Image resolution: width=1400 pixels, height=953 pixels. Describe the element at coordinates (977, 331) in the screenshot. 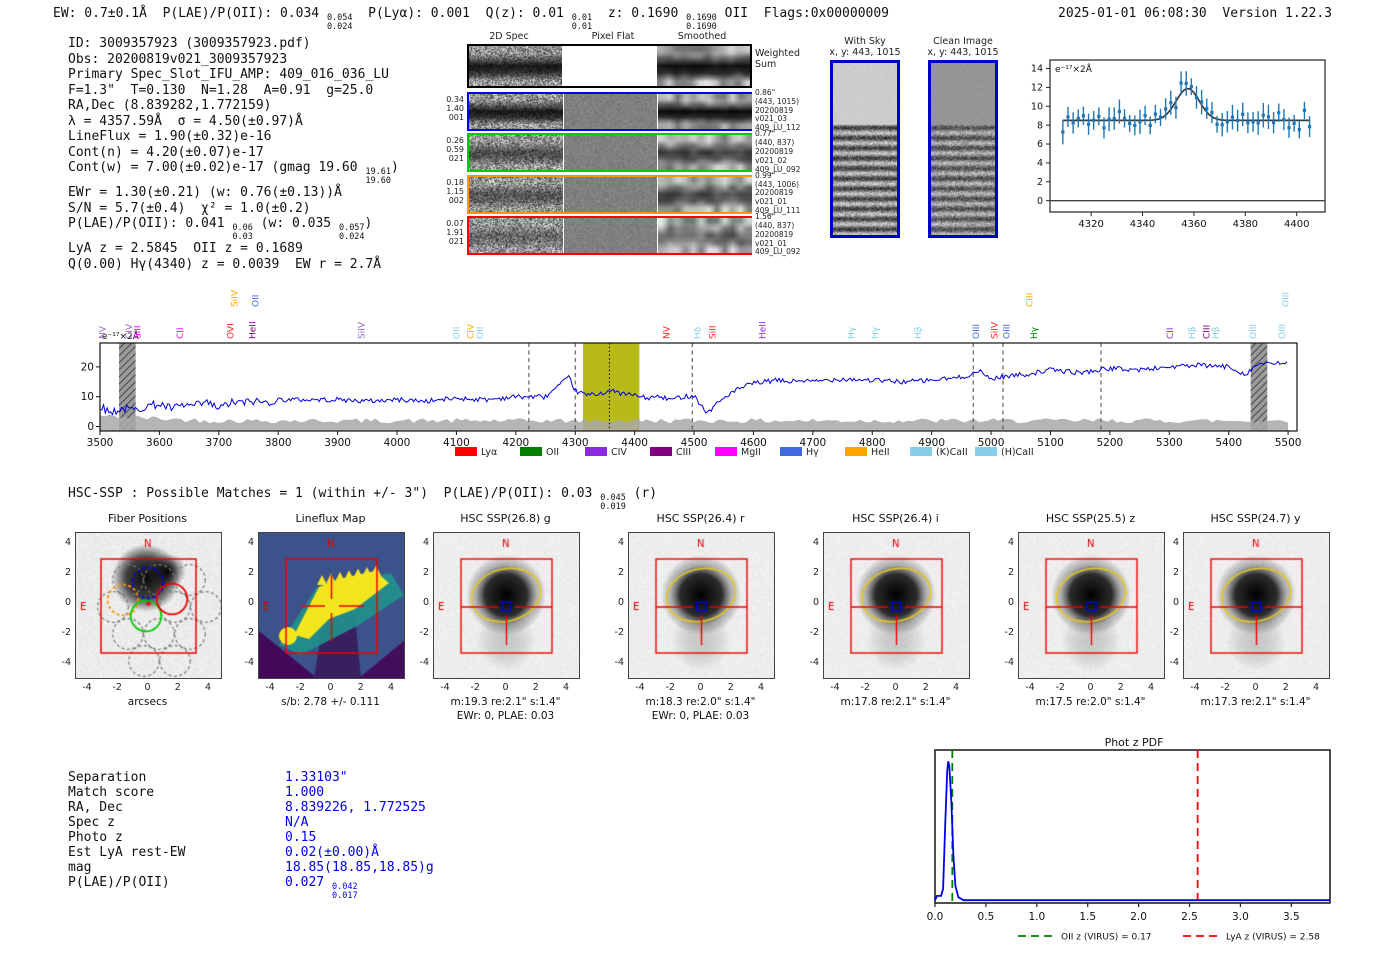

I see `svg-text: OIII` at that location.